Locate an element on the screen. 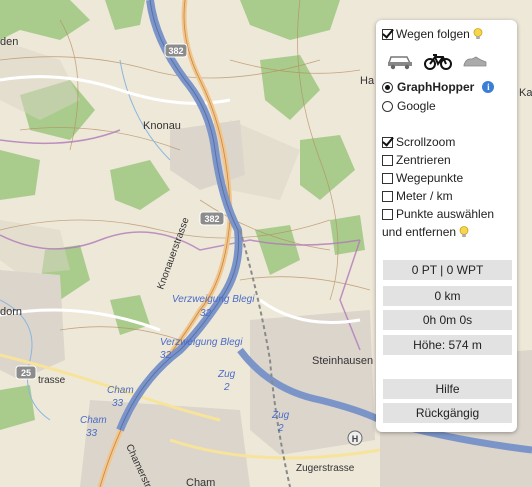 The image size is (532, 487). shield-a382-mid: 382 is located at coordinates (212, 218).